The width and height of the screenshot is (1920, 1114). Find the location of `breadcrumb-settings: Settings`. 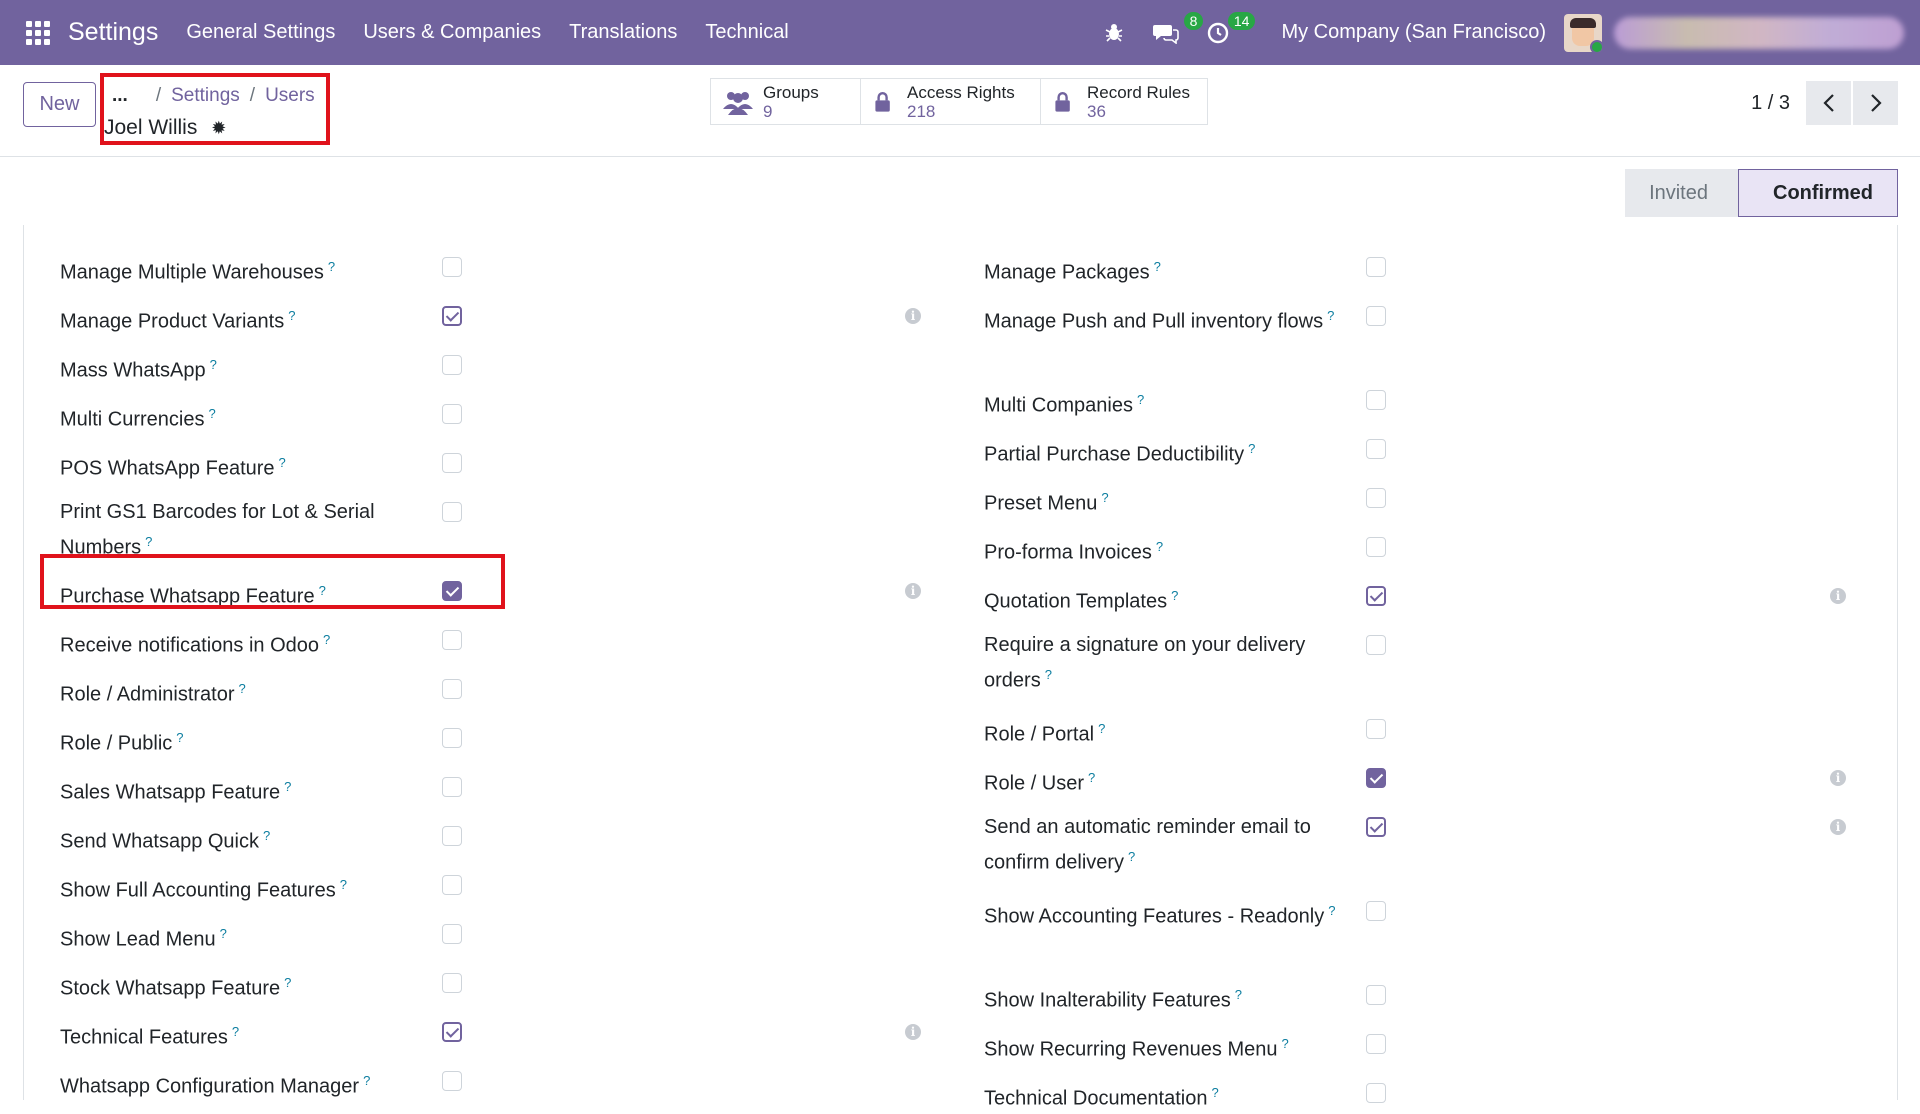

breadcrumb-settings: Settings is located at coordinates (205, 95).